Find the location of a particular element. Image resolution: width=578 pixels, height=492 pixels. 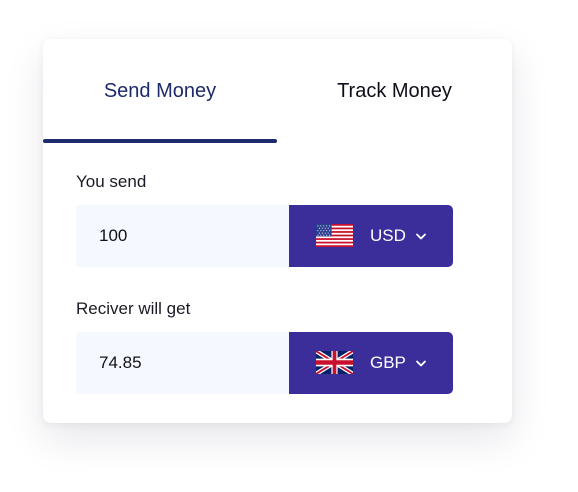

us-flag-icon is located at coordinates (334, 235).